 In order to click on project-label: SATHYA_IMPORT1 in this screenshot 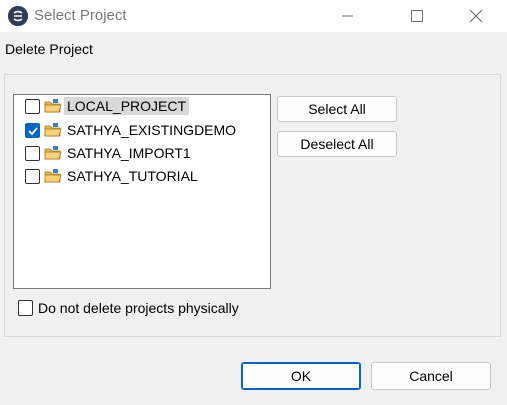, I will do `click(129, 153)`.